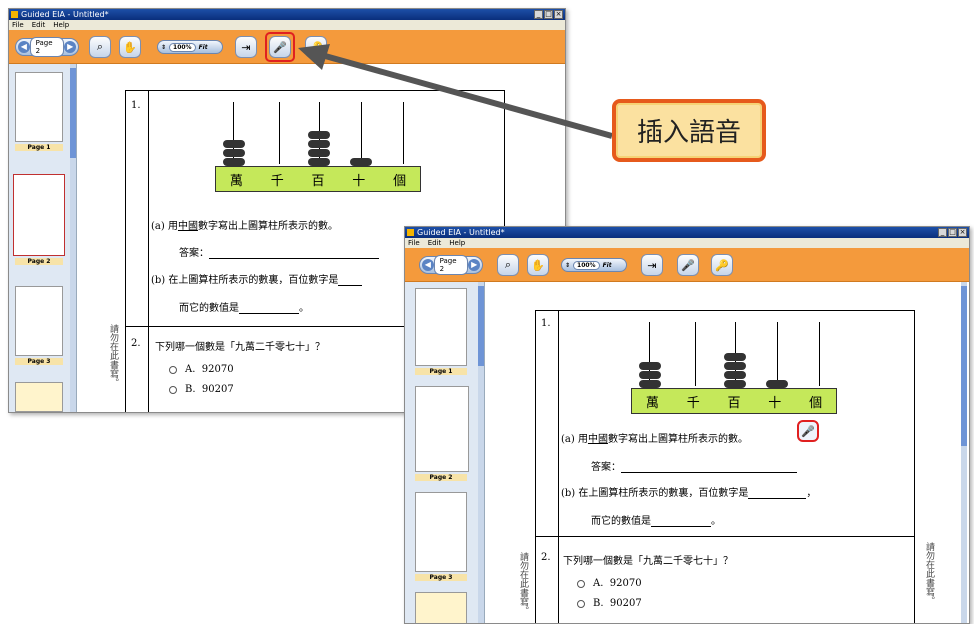  What do you see at coordinates (257, 278) in the screenshot?
I see `question-b: (b) 在上圖算柱所表示的數裏，百位數字是` at bounding box center [257, 278].